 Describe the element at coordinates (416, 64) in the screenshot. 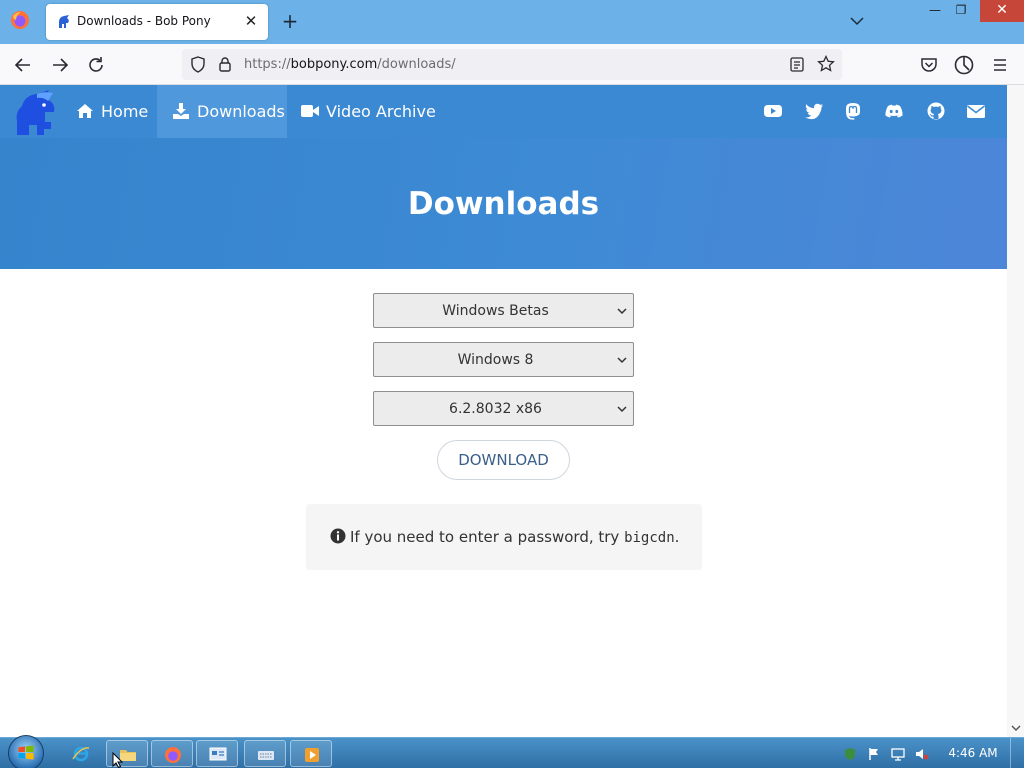

I see `url-path: /downloads/` at that location.